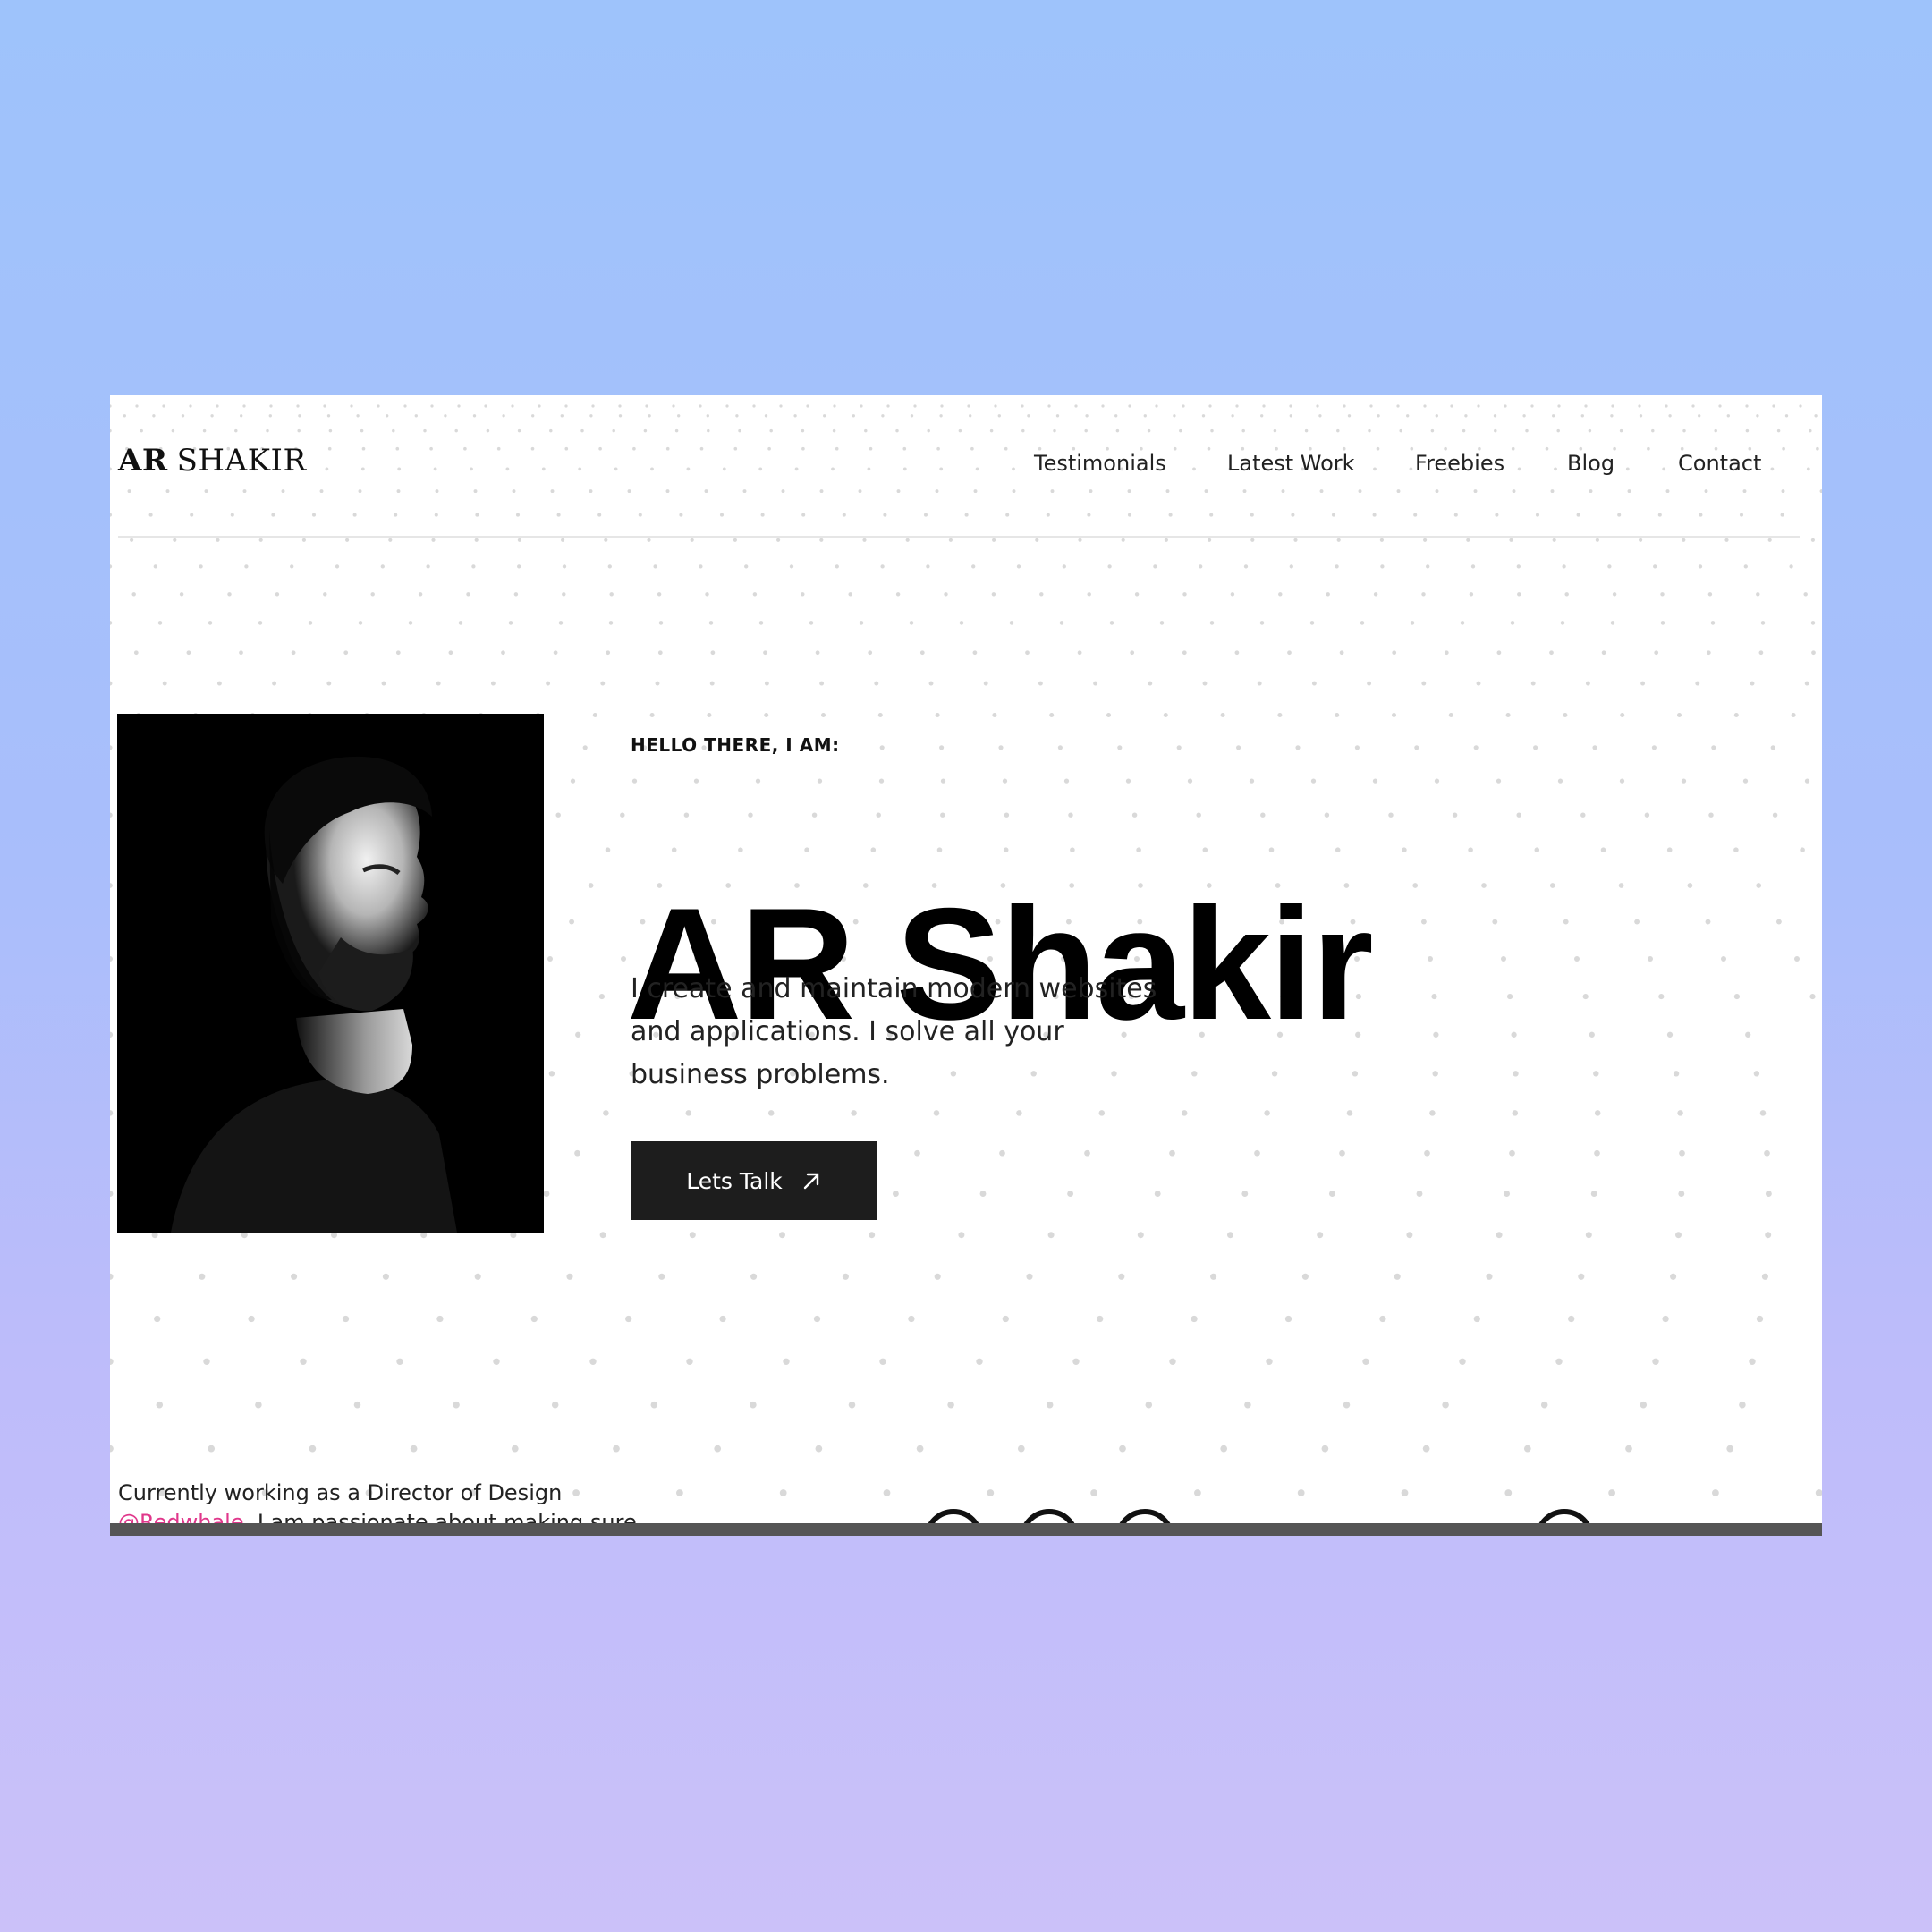 The width and height of the screenshot is (1932, 1932). I want to click on nav-contact: Contact, so click(1719, 463).